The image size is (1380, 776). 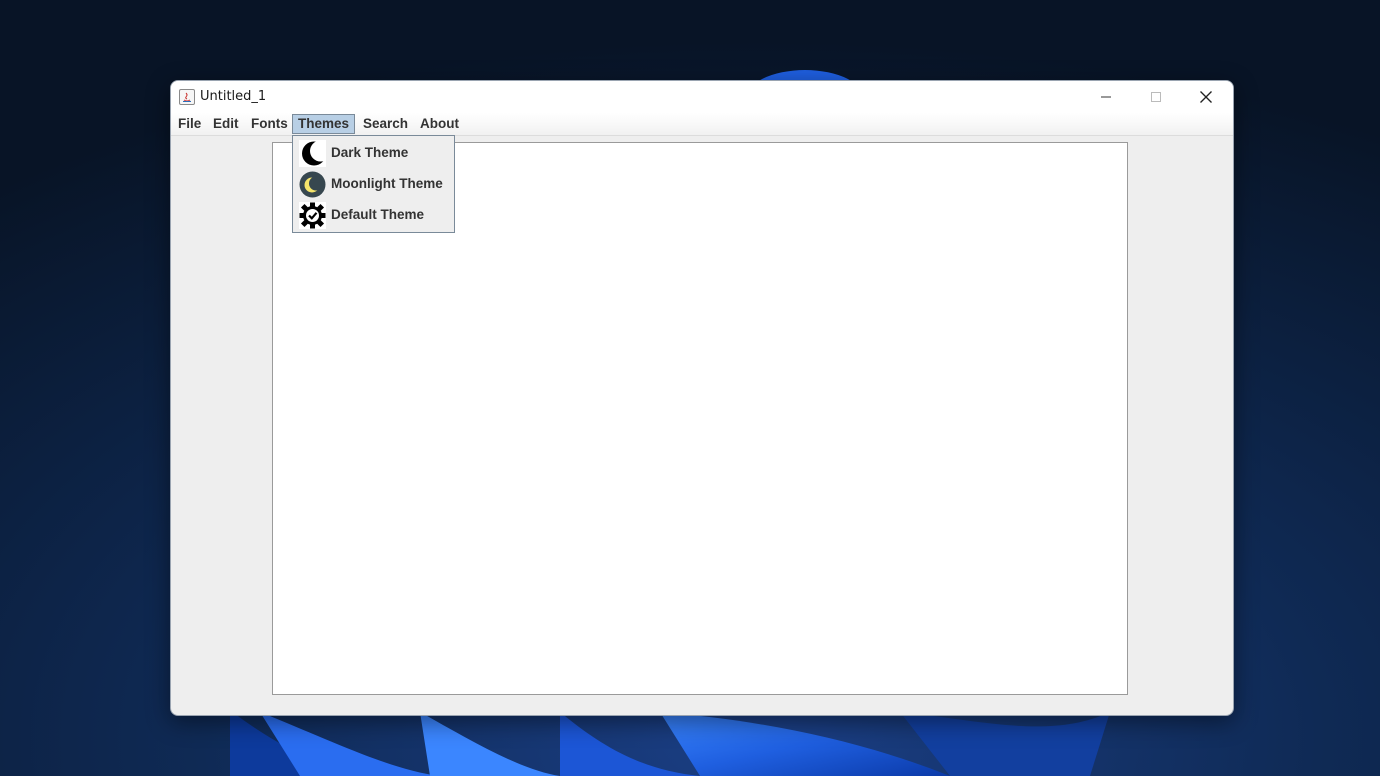 What do you see at coordinates (439, 124) in the screenshot?
I see `menu-about: About` at bounding box center [439, 124].